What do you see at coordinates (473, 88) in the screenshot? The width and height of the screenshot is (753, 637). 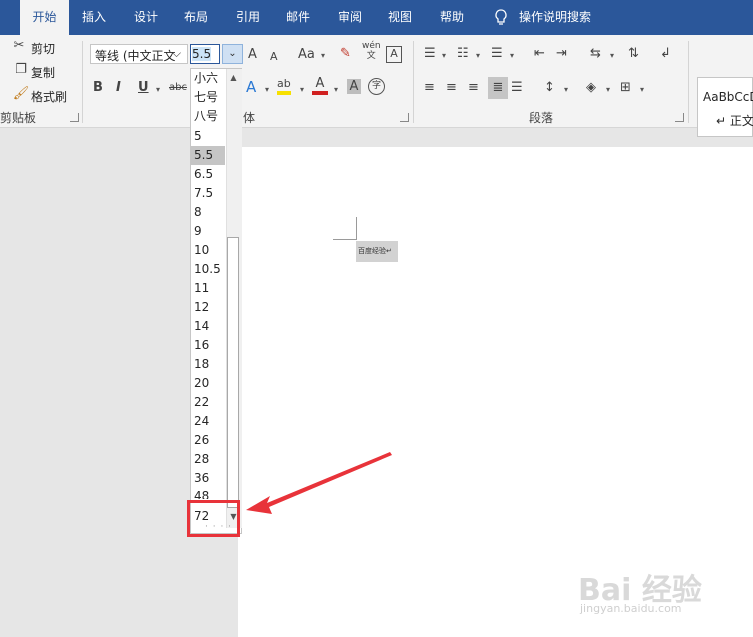 I see `align-right-icon: ≡` at bounding box center [473, 88].